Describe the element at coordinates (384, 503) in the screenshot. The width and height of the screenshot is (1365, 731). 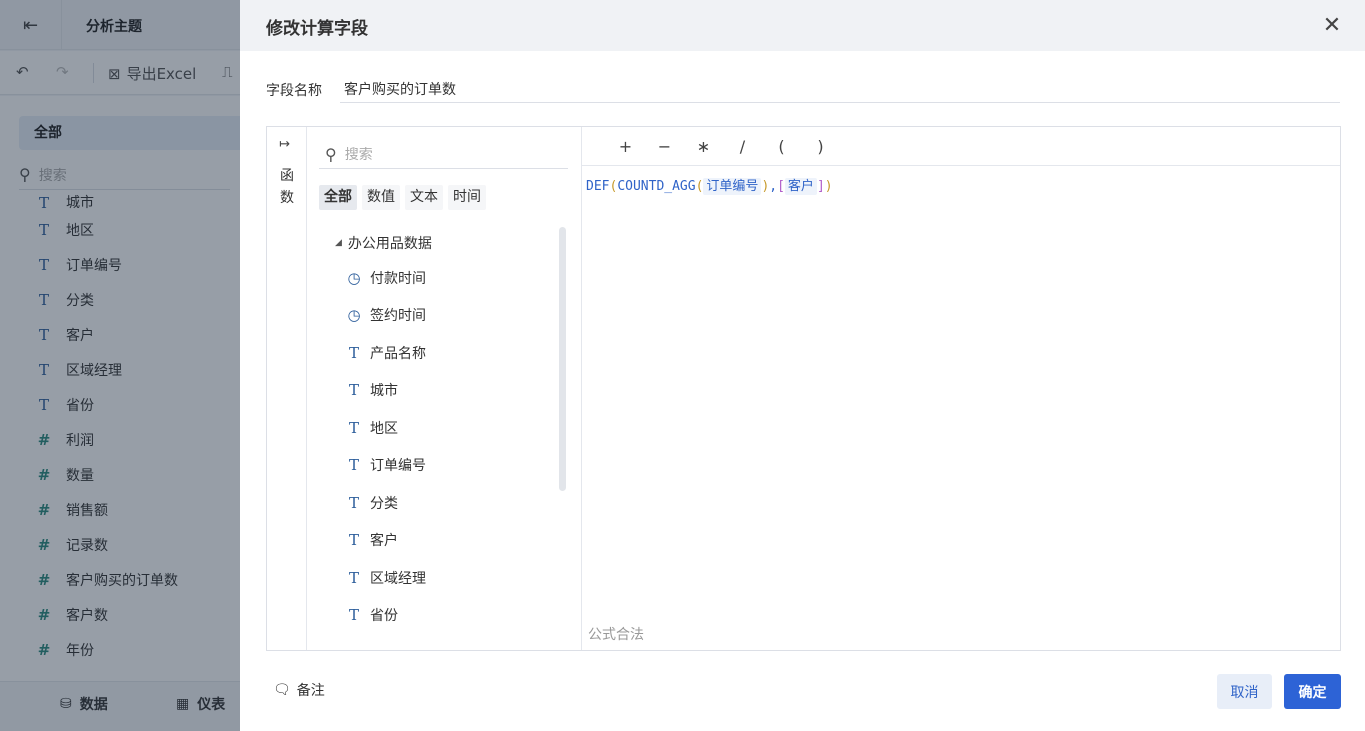
I see `tree-field-label: 分类` at that location.